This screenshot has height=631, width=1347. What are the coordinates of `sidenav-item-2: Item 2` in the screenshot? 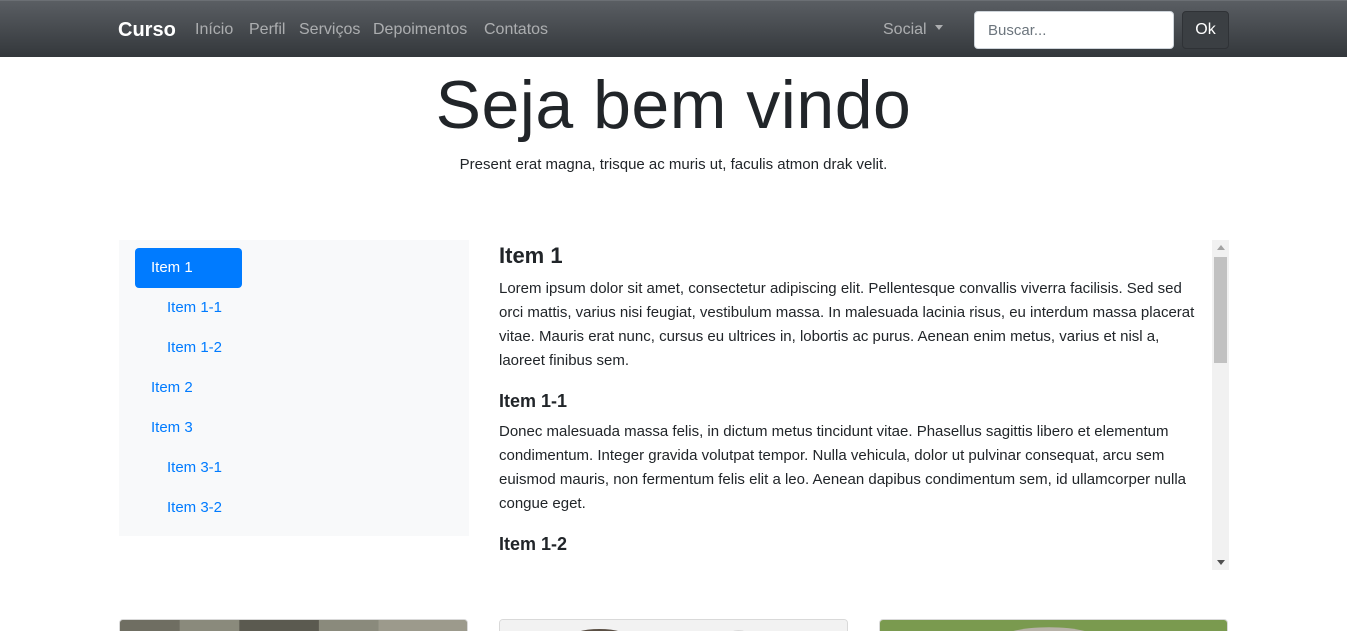 It's located at (172, 388).